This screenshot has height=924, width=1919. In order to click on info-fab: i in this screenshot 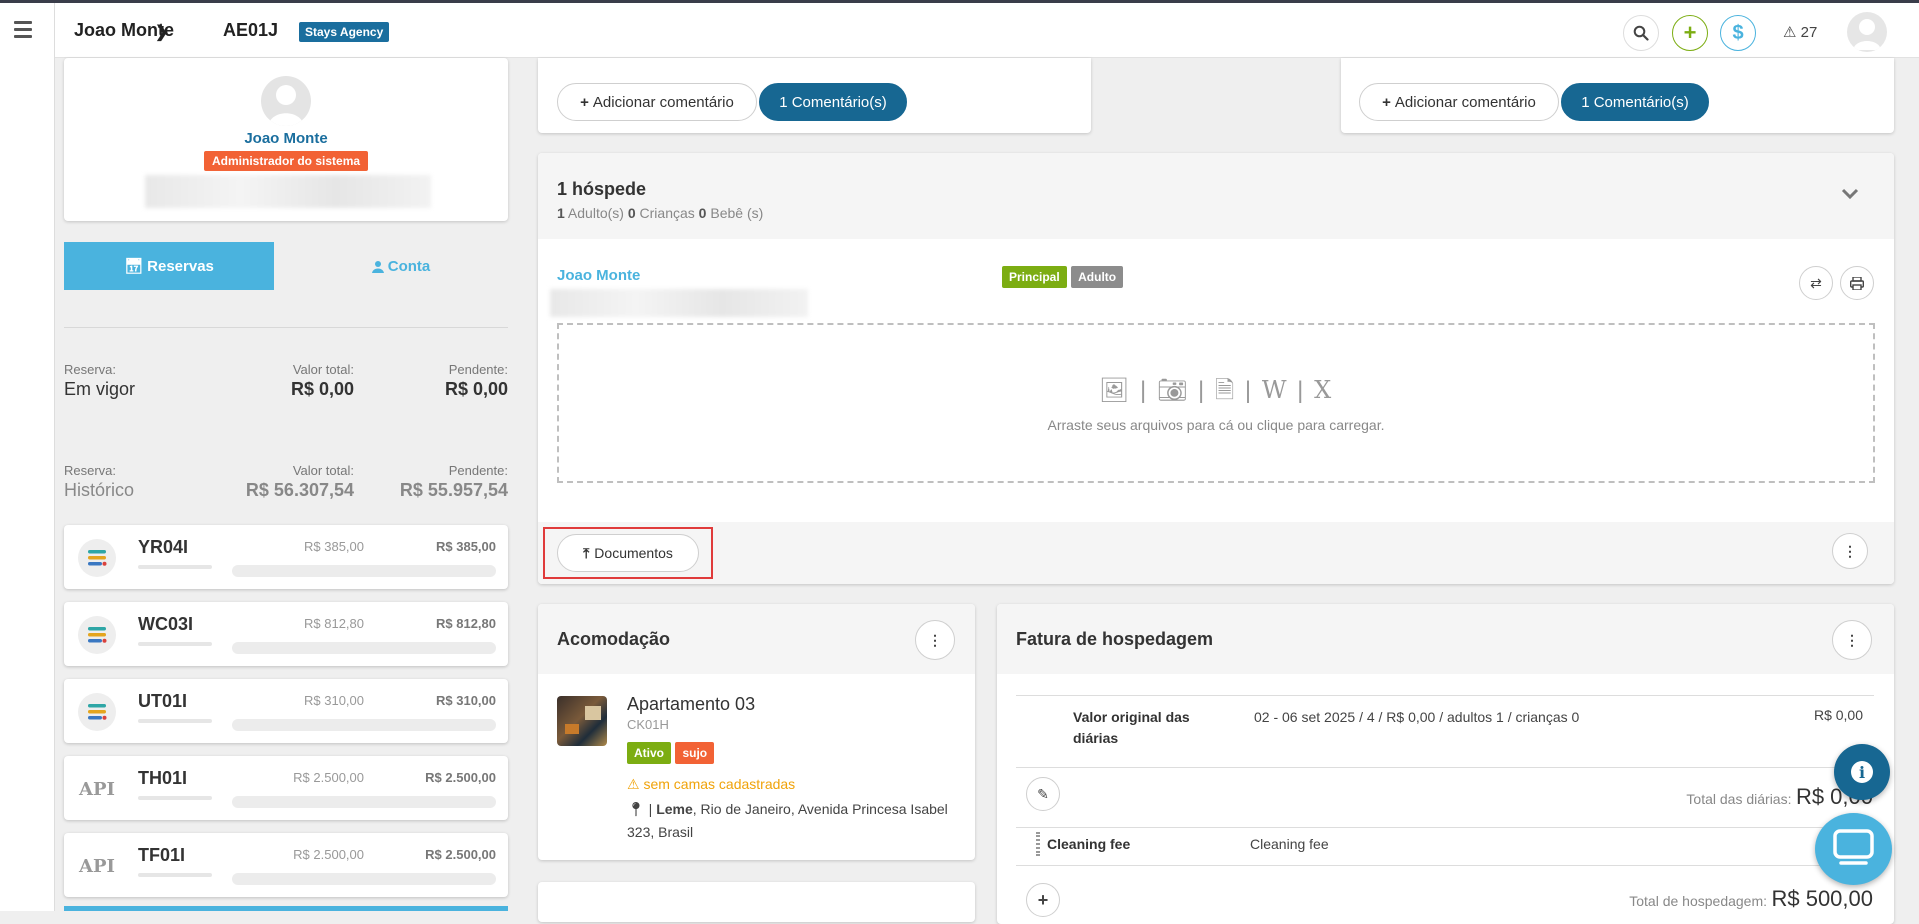, I will do `click(1862, 772)`.